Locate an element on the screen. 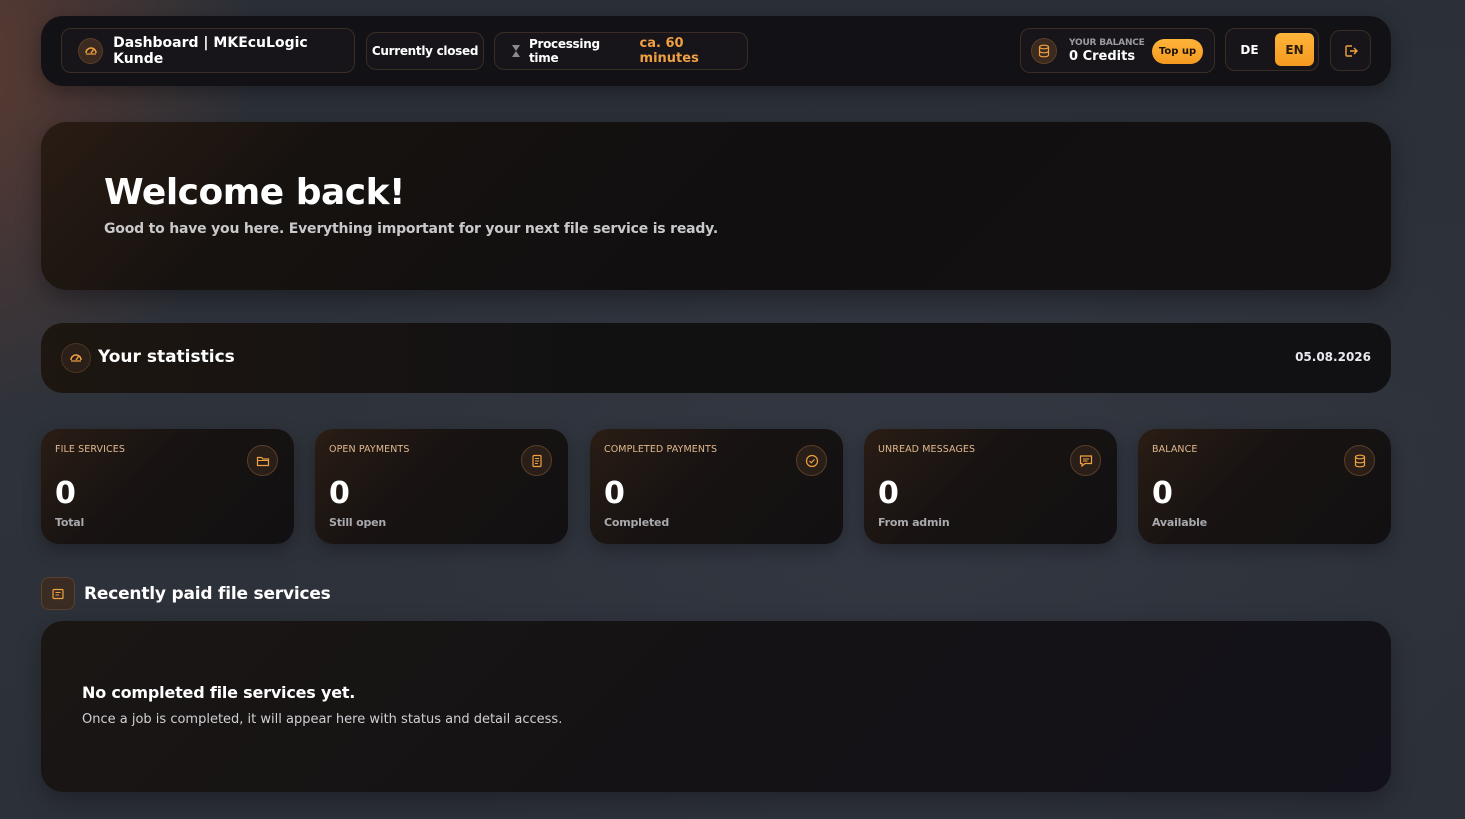  stat-card-completed-payments: COMPLETED PAYMENTS 0 Completed is located at coordinates (716, 486).